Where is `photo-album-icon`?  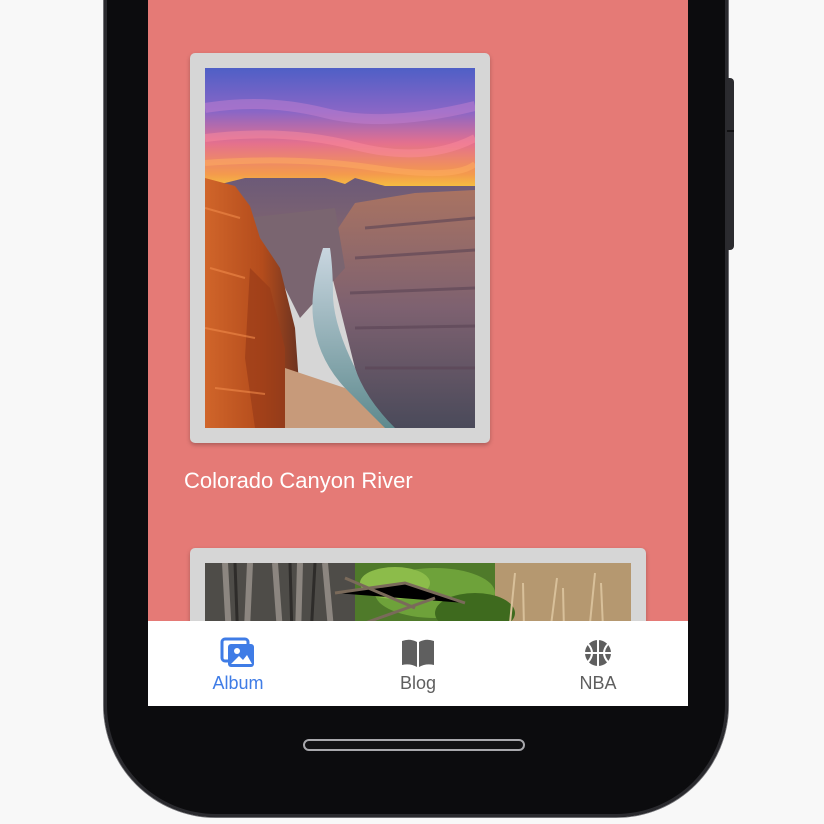 photo-album-icon is located at coordinates (237, 652).